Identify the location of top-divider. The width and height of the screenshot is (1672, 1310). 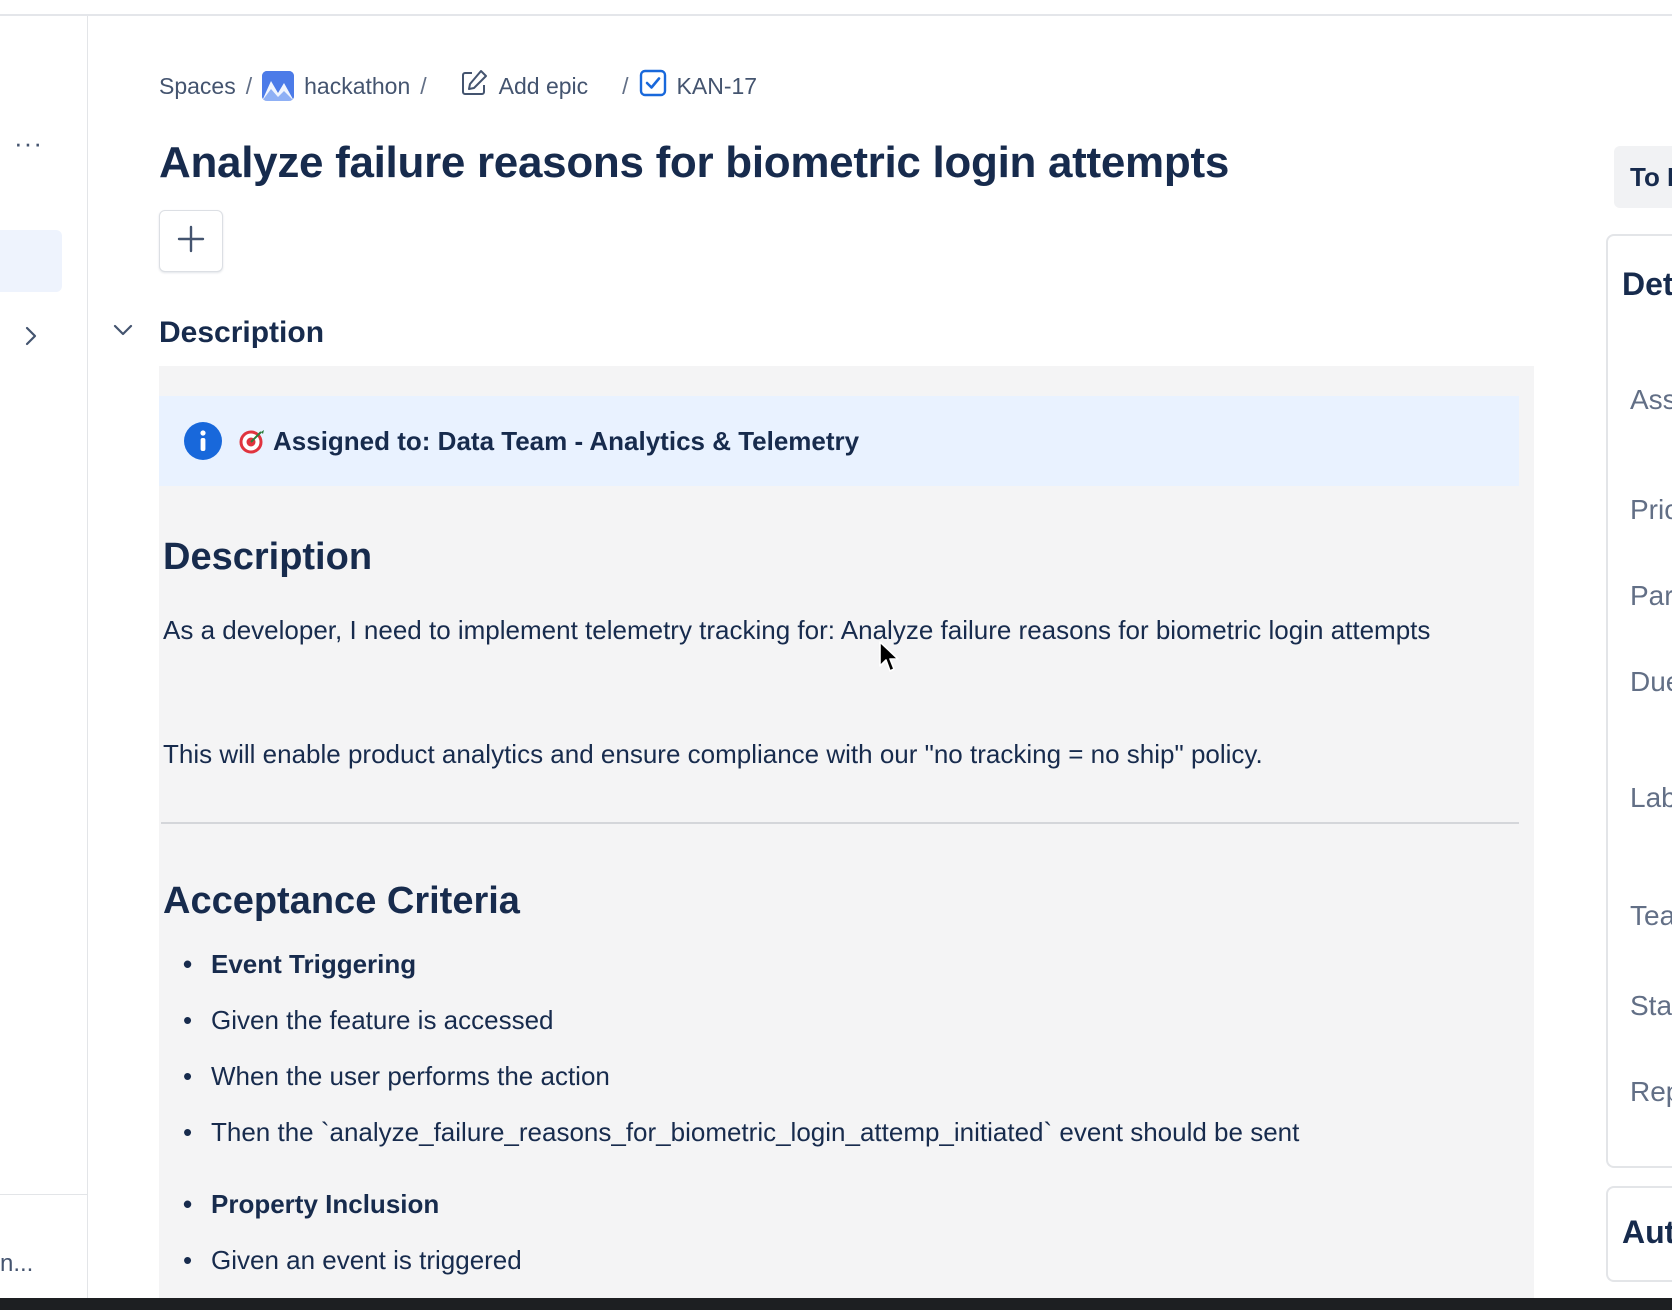
(836, 15).